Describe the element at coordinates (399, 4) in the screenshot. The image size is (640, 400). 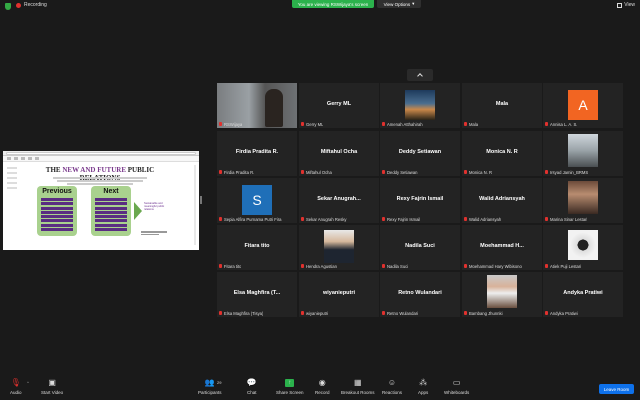
I see `view-options-button: View Options ▾` at that location.